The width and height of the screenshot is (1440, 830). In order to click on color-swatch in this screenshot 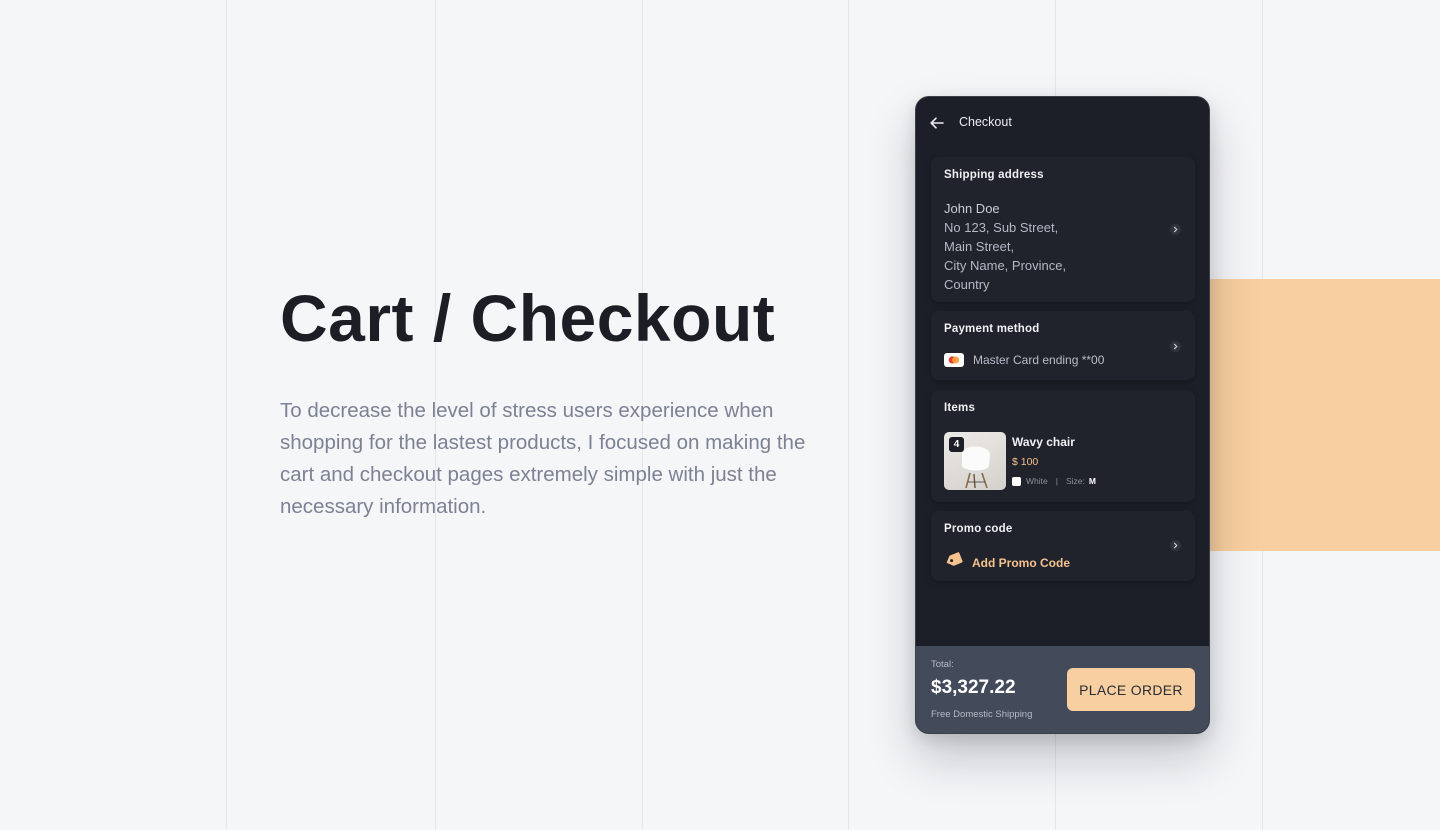, I will do `click(1016, 481)`.